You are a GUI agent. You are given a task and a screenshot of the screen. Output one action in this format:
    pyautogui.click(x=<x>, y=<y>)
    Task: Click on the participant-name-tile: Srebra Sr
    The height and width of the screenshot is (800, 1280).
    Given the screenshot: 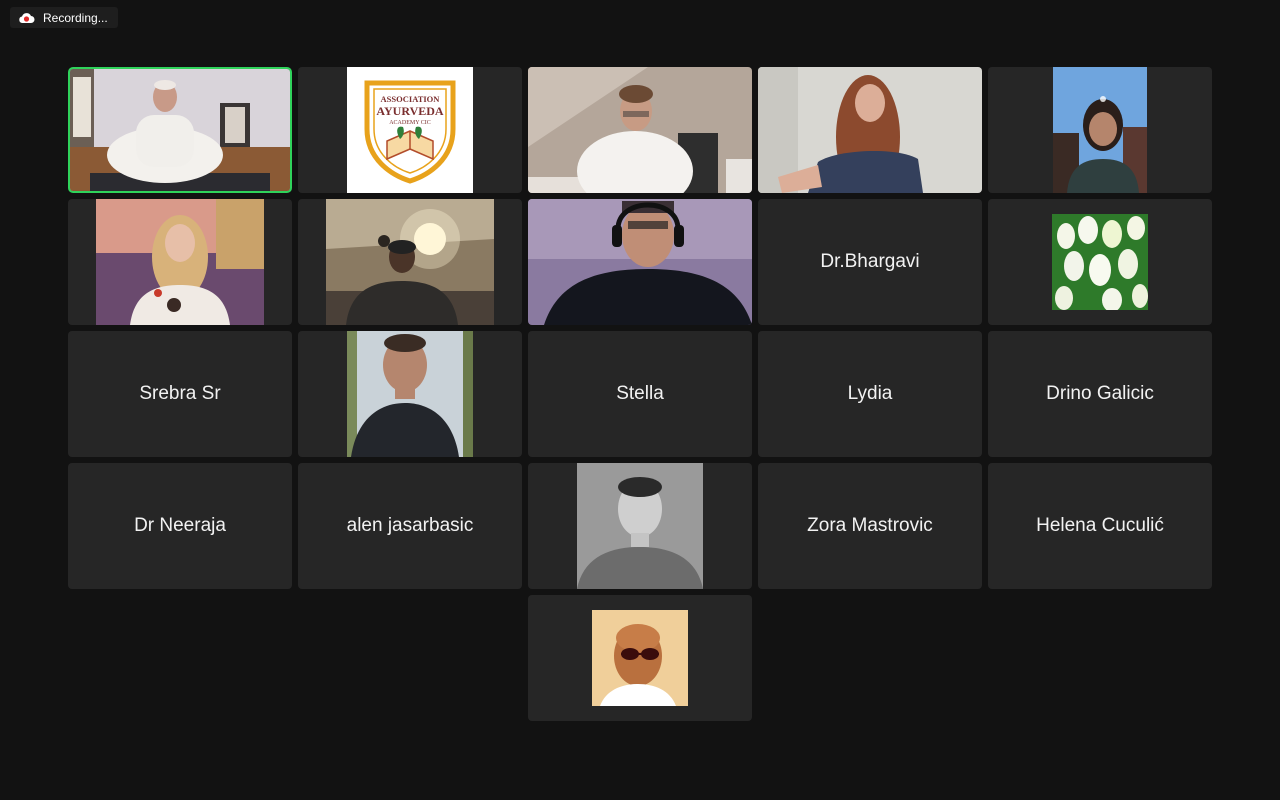 What is the action you would take?
    pyautogui.click(x=180, y=394)
    